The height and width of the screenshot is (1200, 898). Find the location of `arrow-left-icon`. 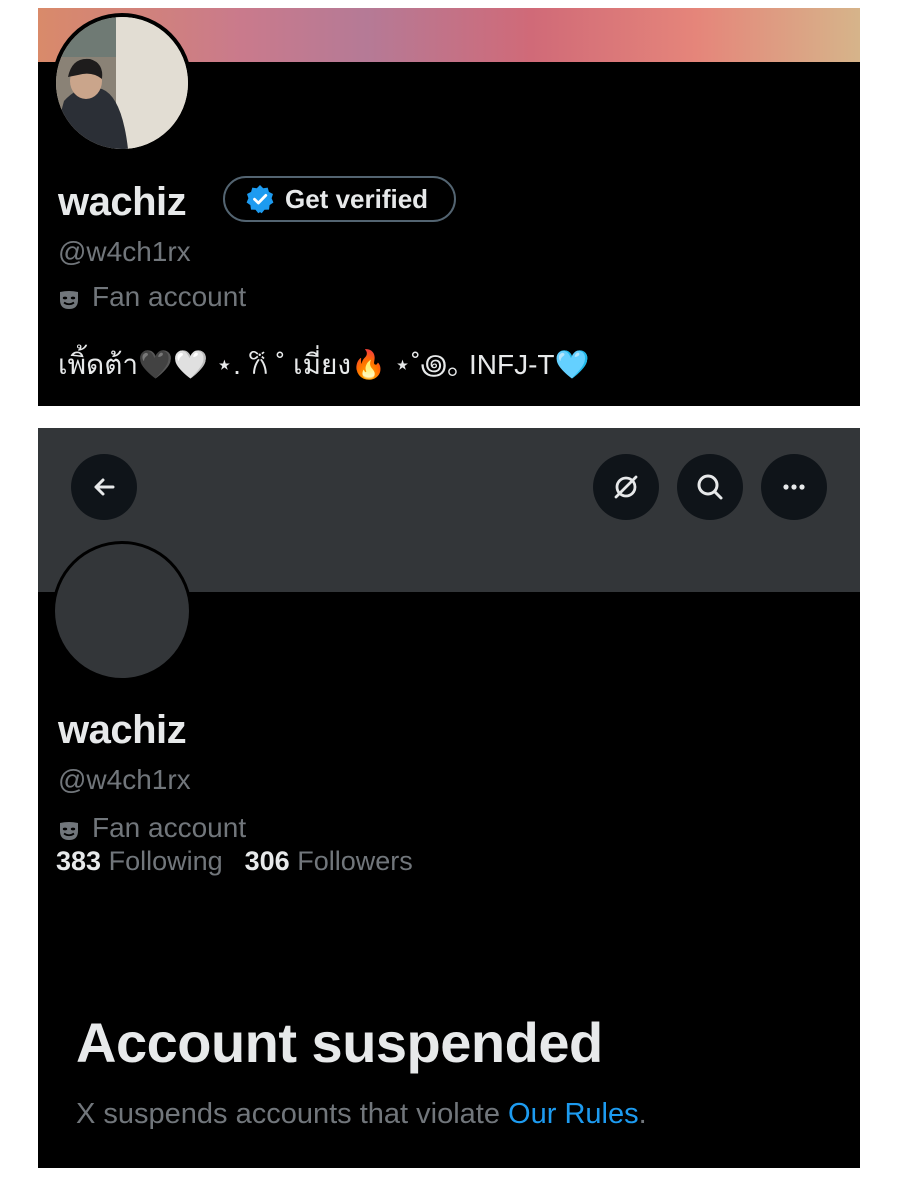

arrow-left-icon is located at coordinates (104, 487).